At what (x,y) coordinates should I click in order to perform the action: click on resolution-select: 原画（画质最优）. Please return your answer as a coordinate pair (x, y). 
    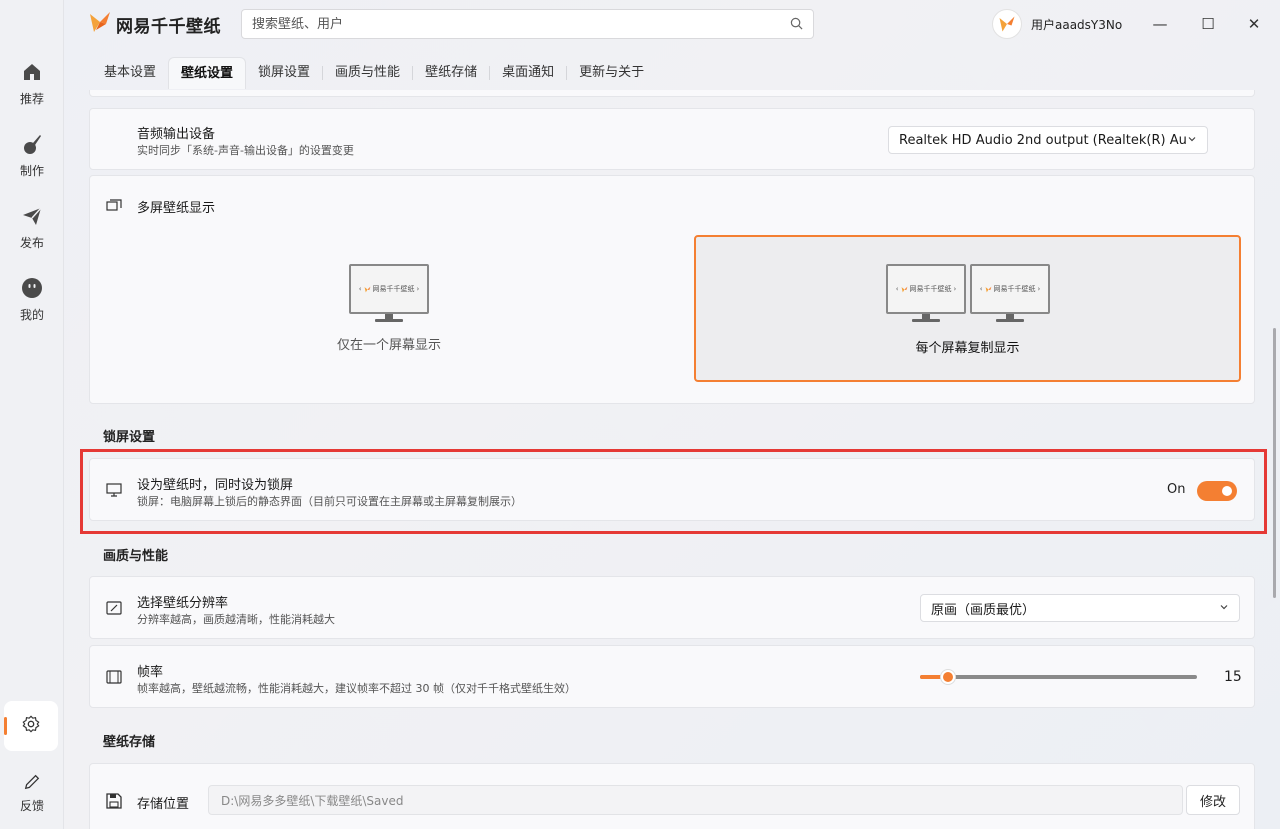
    Looking at the image, I should click on (1080, 608).